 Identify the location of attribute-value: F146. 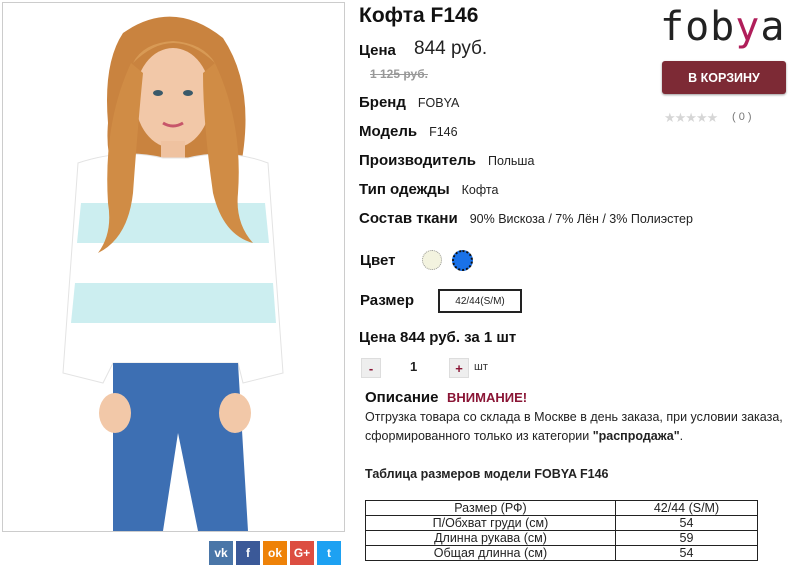
(443, 132).